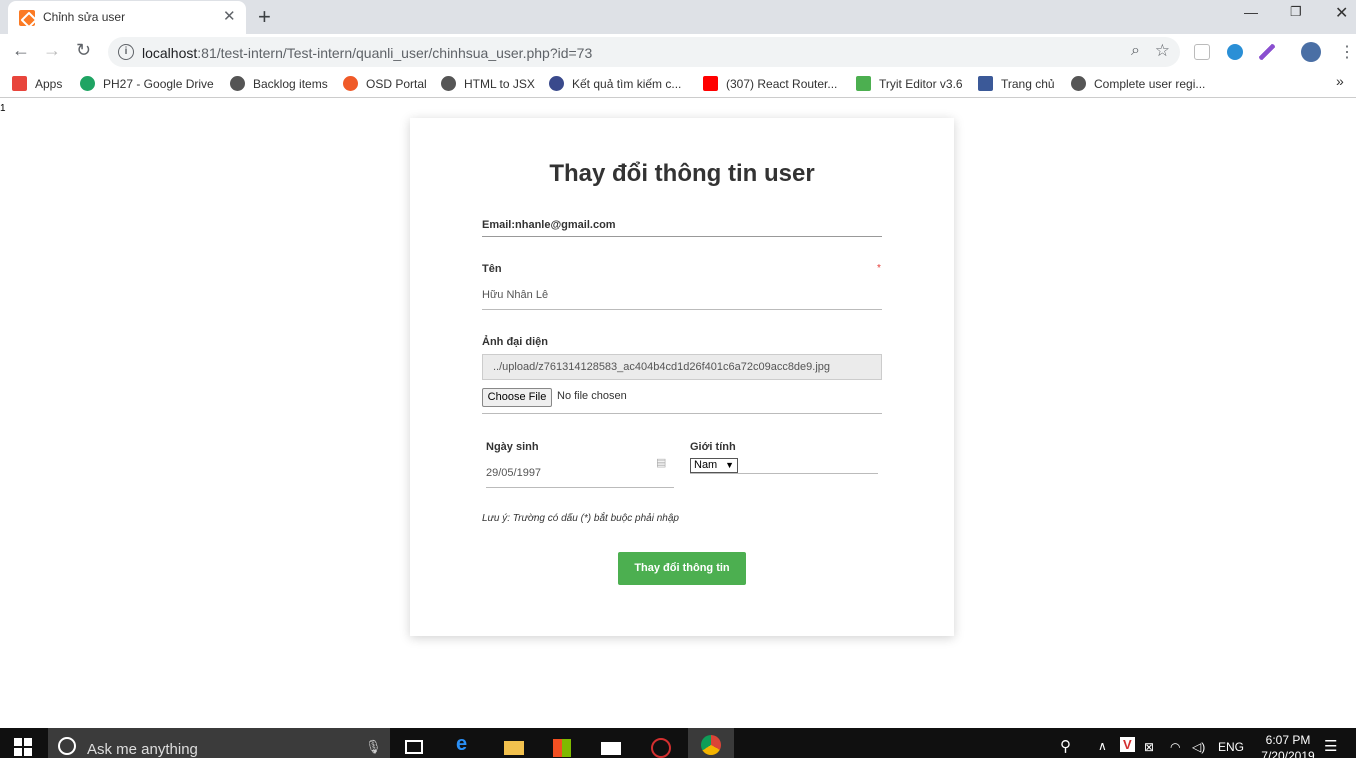  Describe the element at coordinates (710, 83) in the screenshot. I see `youtube-icon` at that location.